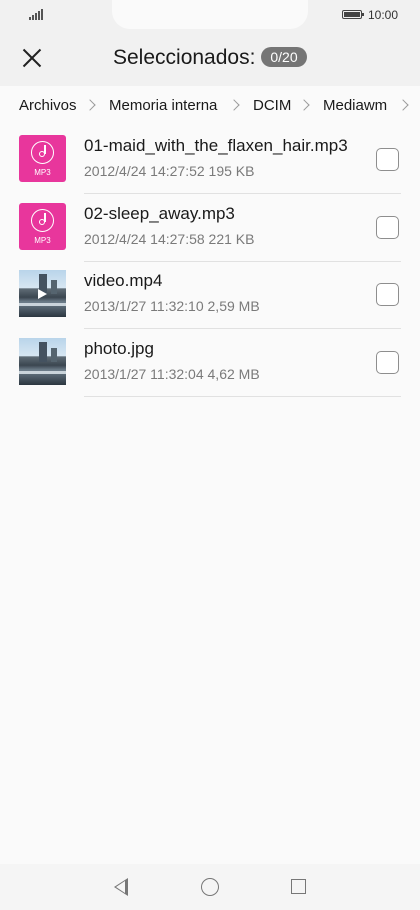  I want to click on page-title: Seleccionados:, so click(184, 57).